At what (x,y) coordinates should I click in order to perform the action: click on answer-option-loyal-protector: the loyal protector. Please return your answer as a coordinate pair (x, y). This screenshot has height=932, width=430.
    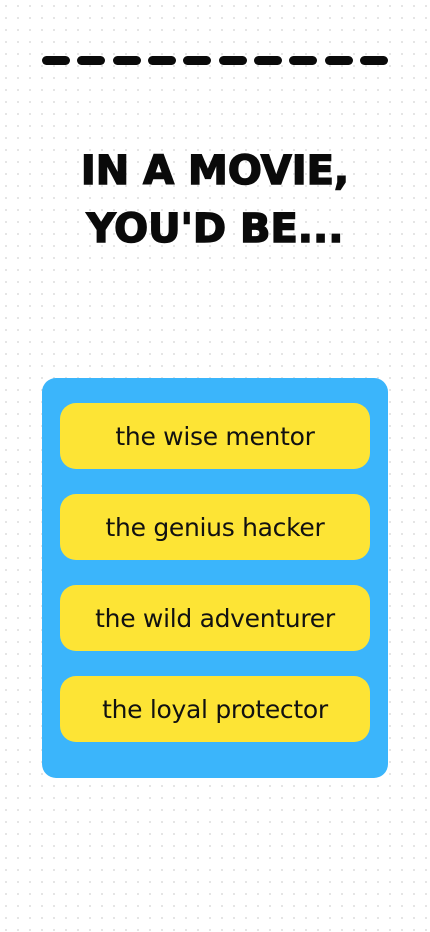
    Looking at the image, I should click on (215, 709).